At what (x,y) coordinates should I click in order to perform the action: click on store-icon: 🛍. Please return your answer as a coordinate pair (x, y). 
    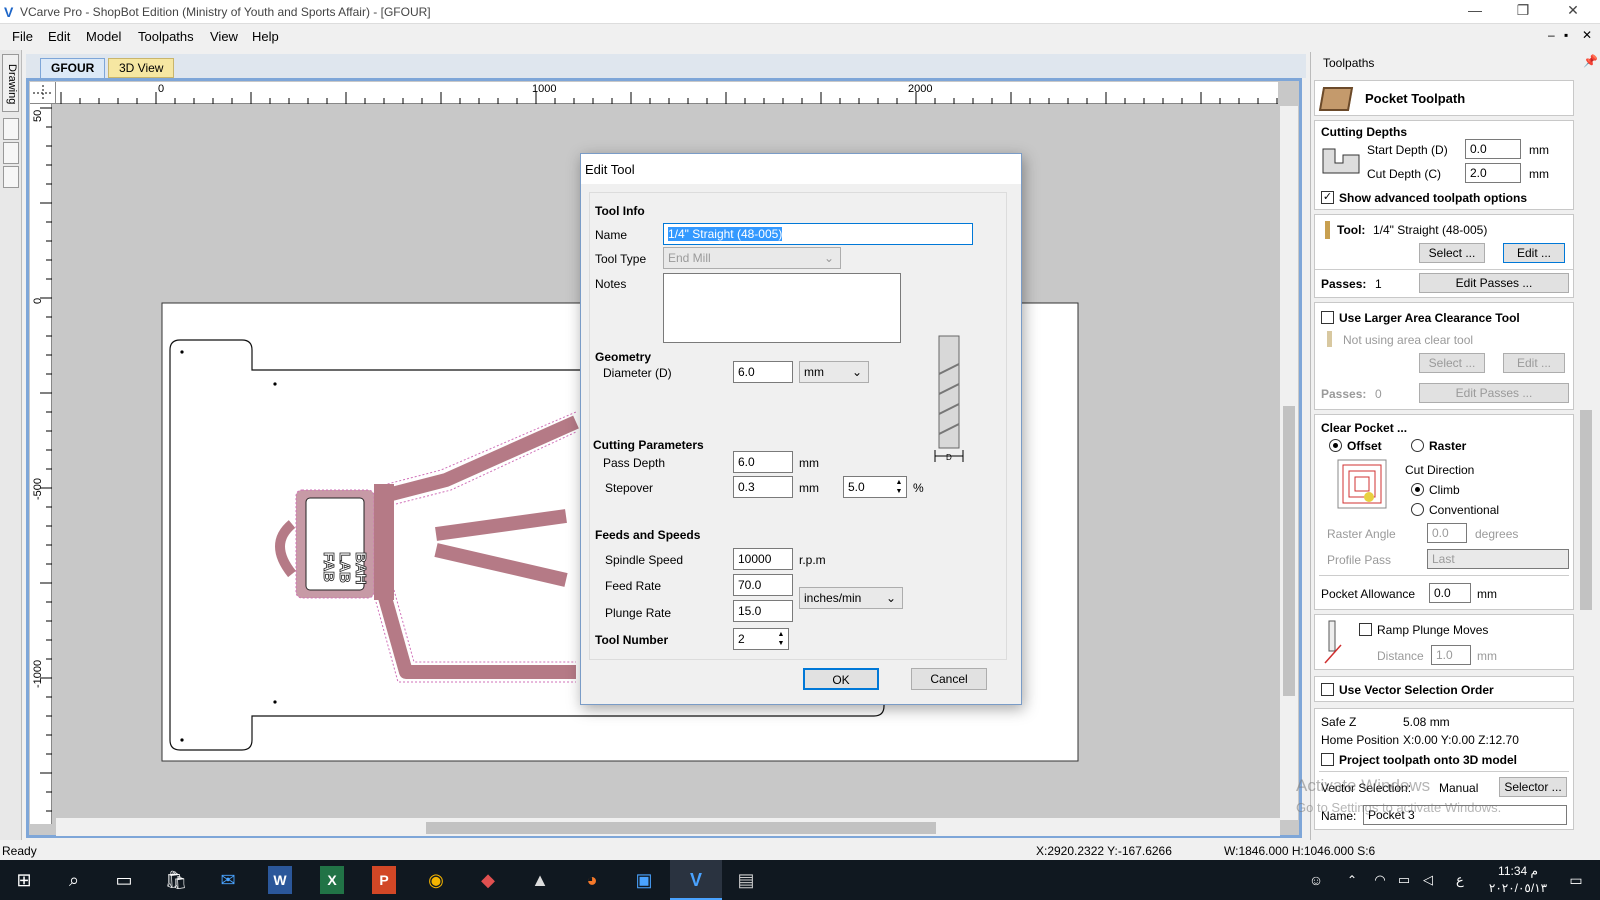
    Looking at the image, I should click on (176, 880).